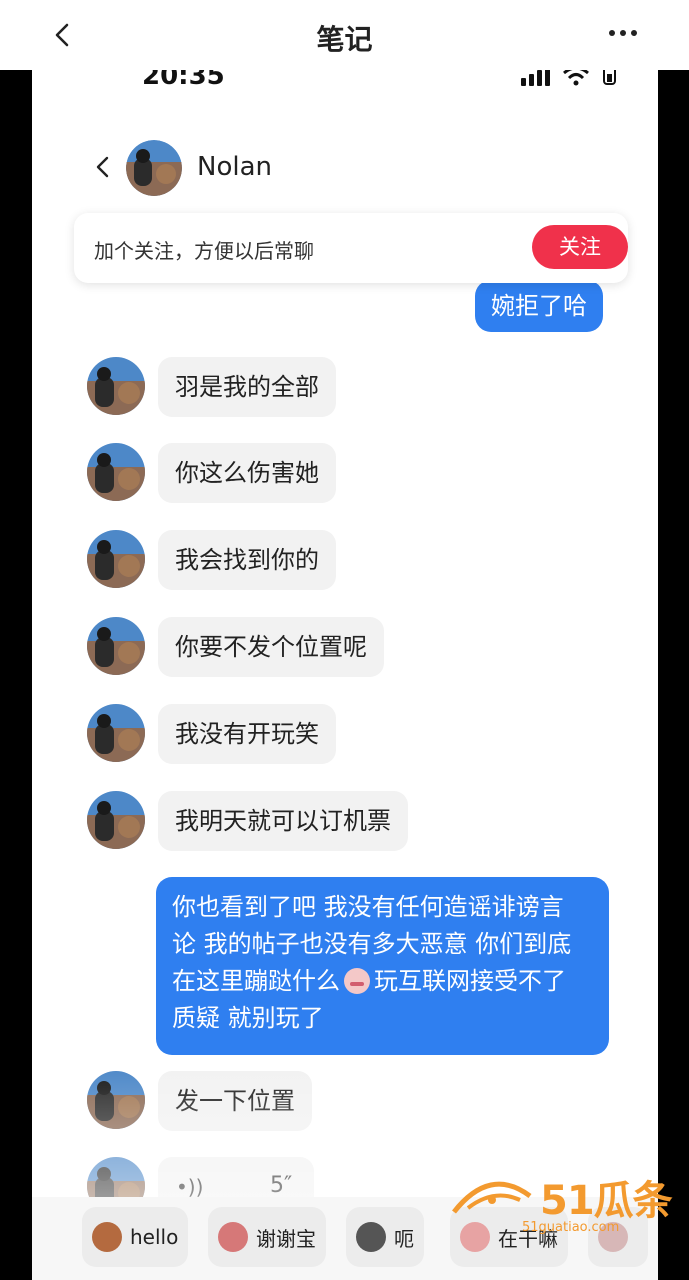  I want to click on flower-emoji-icon, so click(233, 1237).